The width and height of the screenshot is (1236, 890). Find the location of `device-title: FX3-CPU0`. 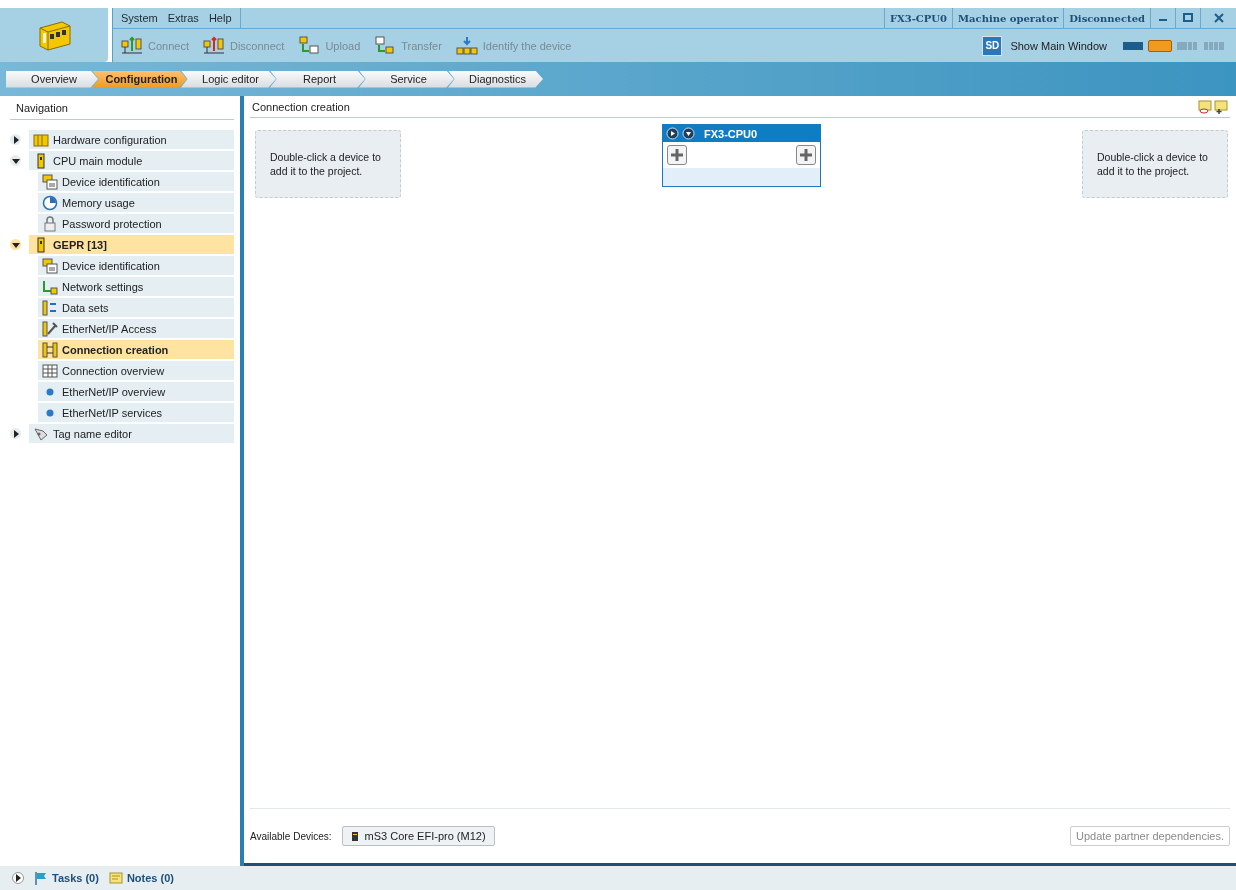

device-title: FX3-CPU0 is located at coordinates (731, 133).